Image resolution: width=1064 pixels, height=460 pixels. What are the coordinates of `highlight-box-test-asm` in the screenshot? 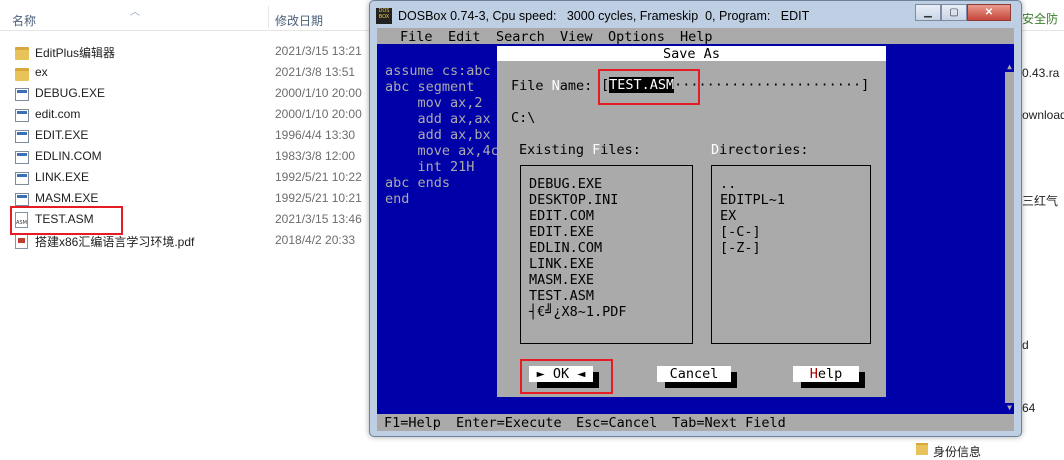 It's located at (66, 220).